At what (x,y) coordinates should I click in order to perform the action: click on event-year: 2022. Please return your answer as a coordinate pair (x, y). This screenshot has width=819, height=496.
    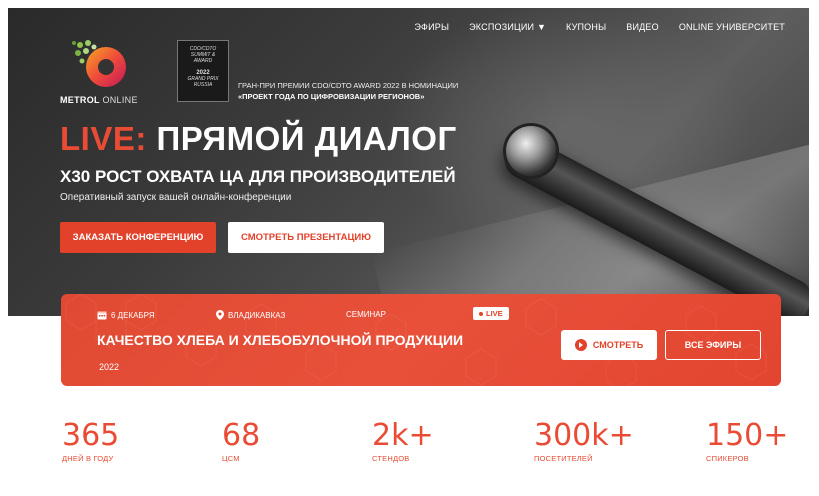
    Looking at the image, I should click on (109, 367).